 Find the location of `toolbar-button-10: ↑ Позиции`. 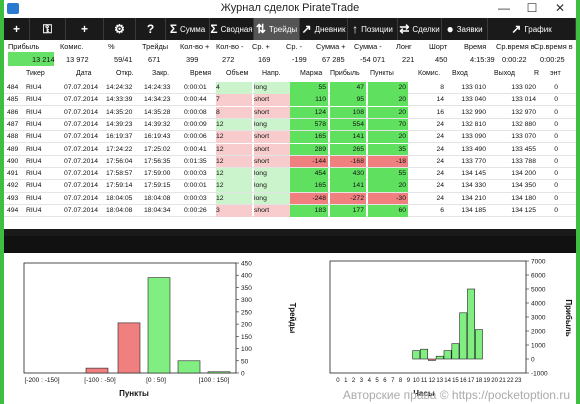

toolbar-button-10: ↑ Позиции is located at coordinates (373, 29).